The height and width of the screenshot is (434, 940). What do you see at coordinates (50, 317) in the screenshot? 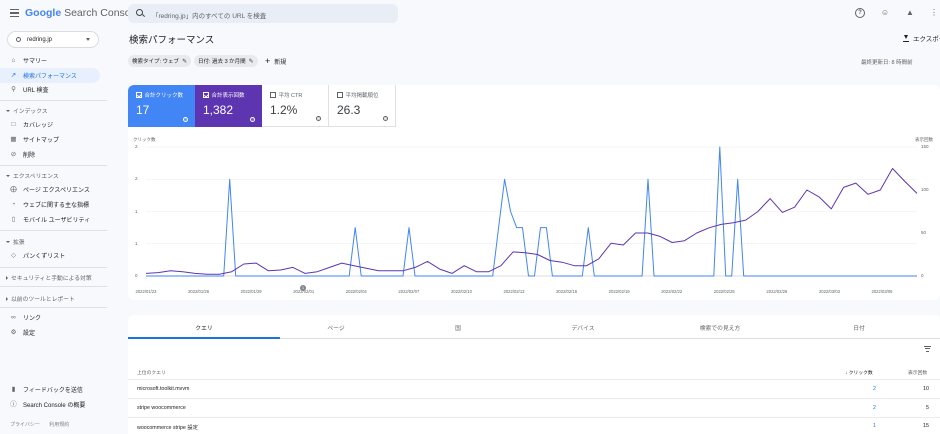
I see `sidebar-item-links: ∞ リンク` at bounding box center [50, 317].